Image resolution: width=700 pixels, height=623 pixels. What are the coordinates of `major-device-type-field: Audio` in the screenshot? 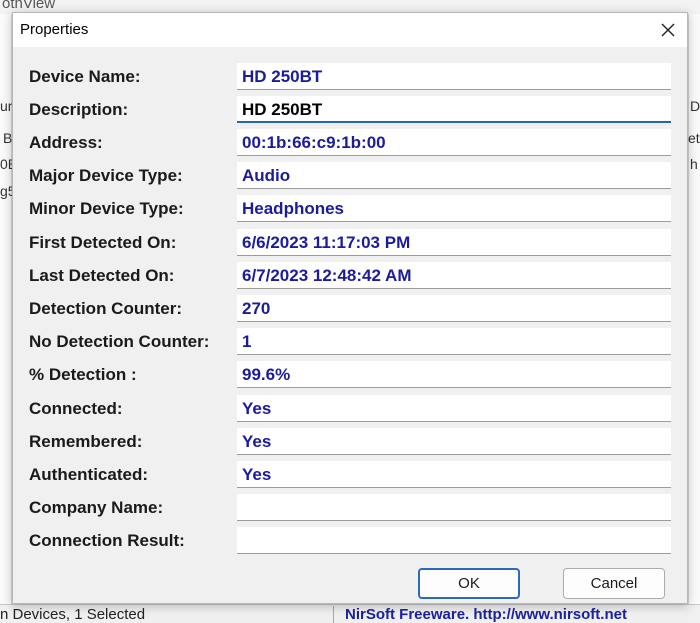 It's located at (454, 175).